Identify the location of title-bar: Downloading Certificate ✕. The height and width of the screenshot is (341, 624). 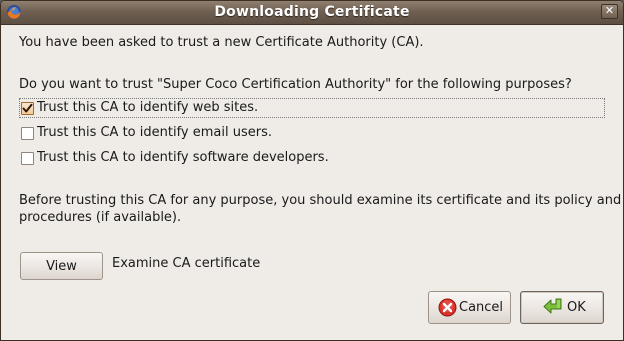
(312, 13).